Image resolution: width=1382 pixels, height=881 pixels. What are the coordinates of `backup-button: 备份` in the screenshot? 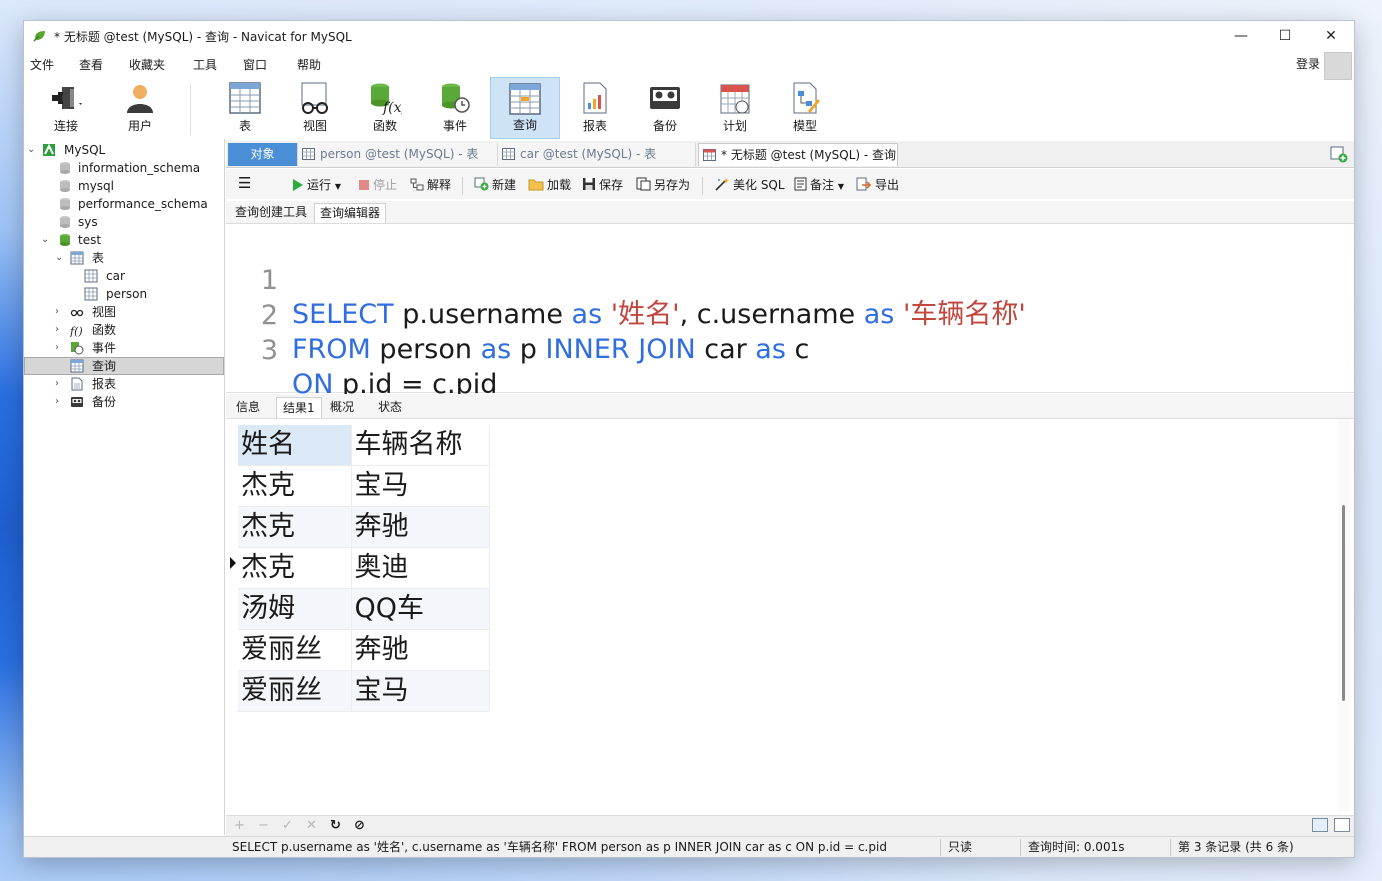 It's located at (665, 108).